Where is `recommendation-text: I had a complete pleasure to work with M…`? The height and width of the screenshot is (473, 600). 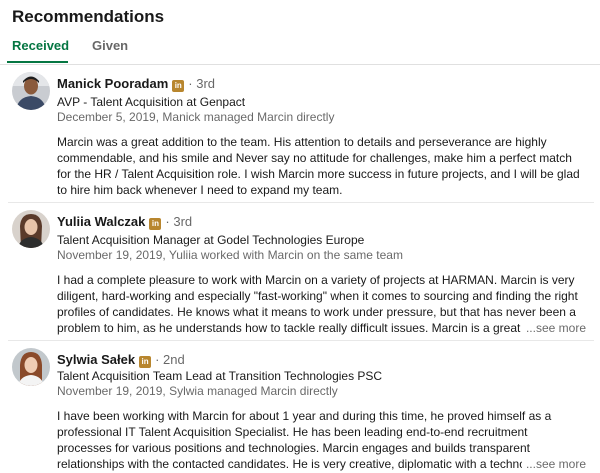 recommendation-text: I had a complete pleasure to work with M… is located at coordinates (317, 304).